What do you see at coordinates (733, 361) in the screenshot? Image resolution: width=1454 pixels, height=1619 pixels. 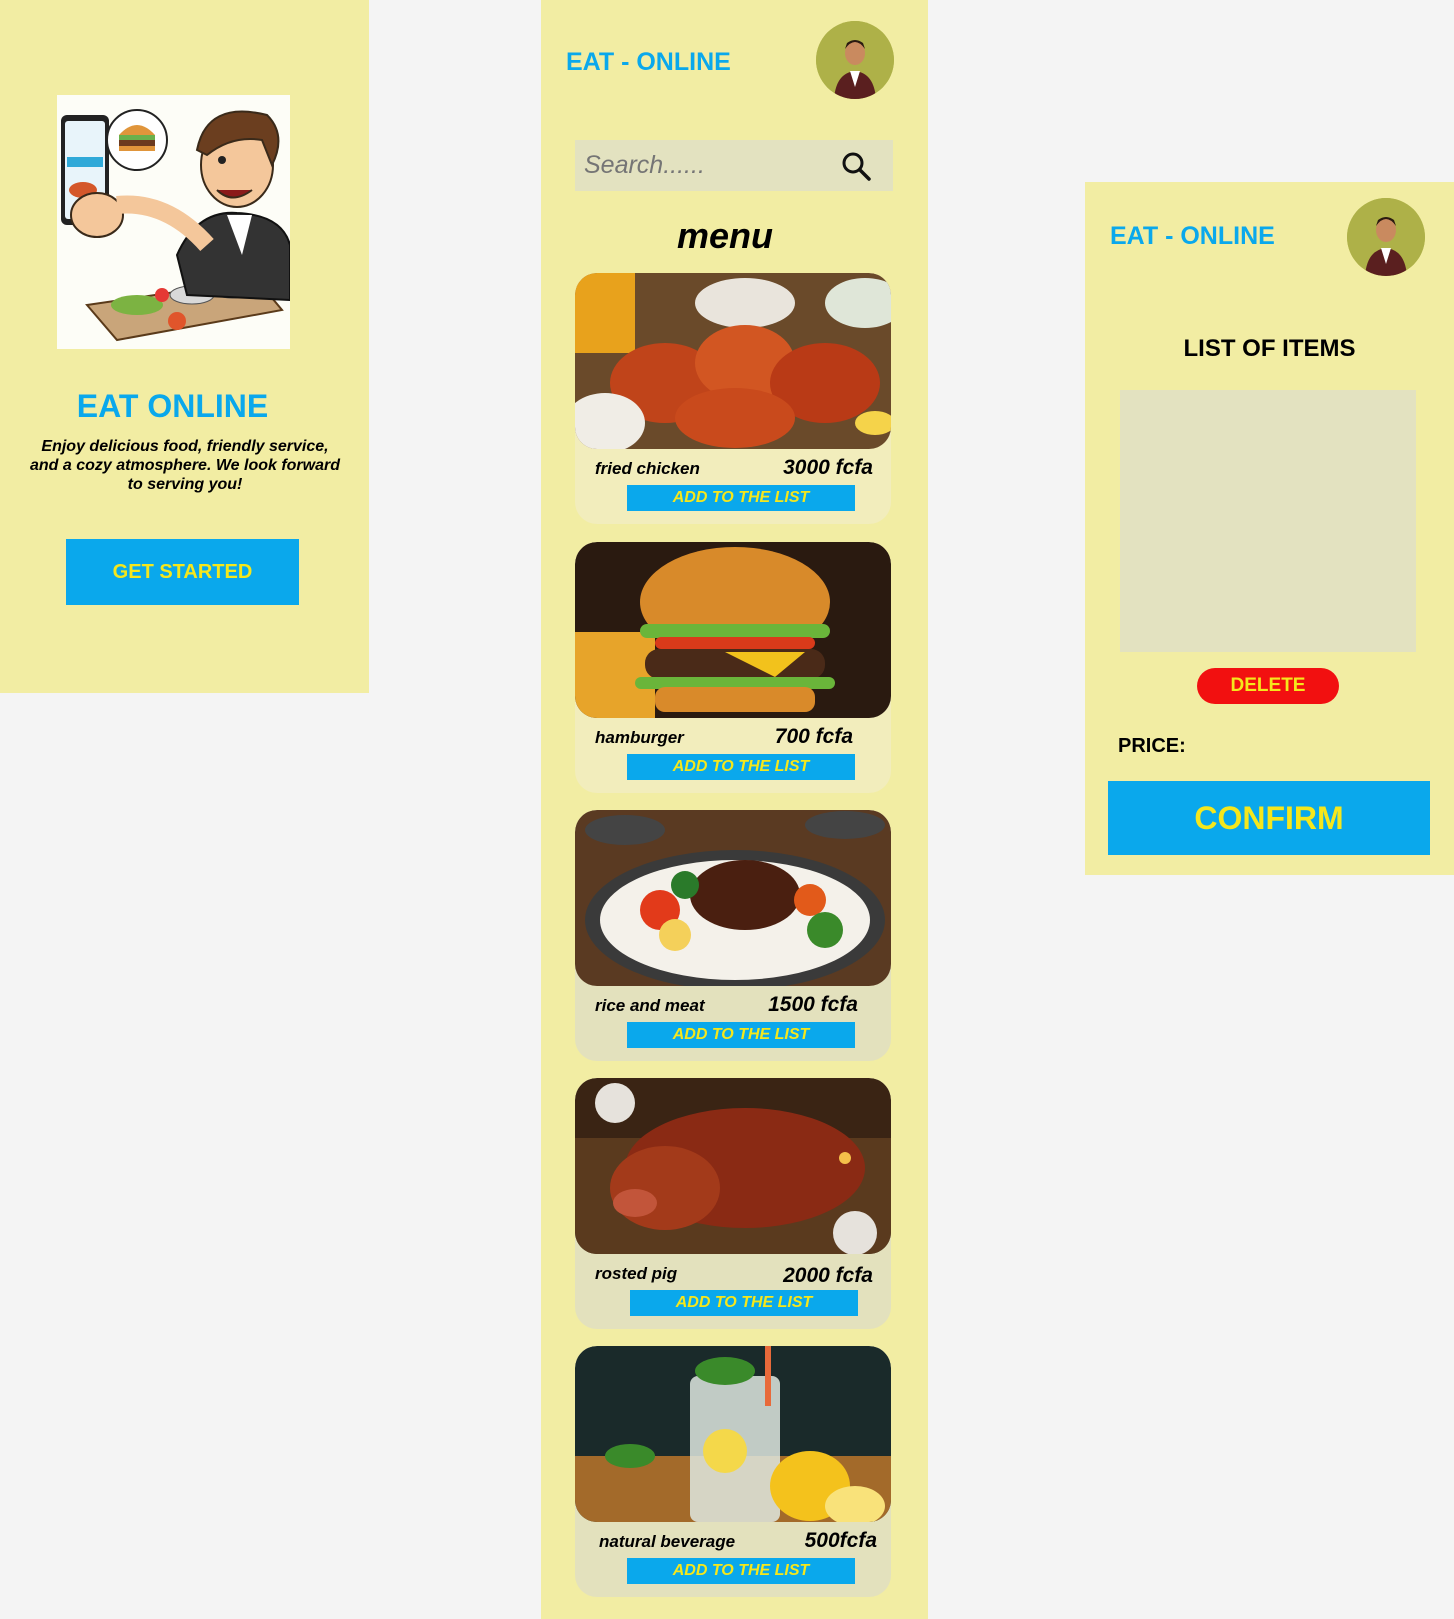 I see `fried-chicken-image` at bounding box center [733, 361].